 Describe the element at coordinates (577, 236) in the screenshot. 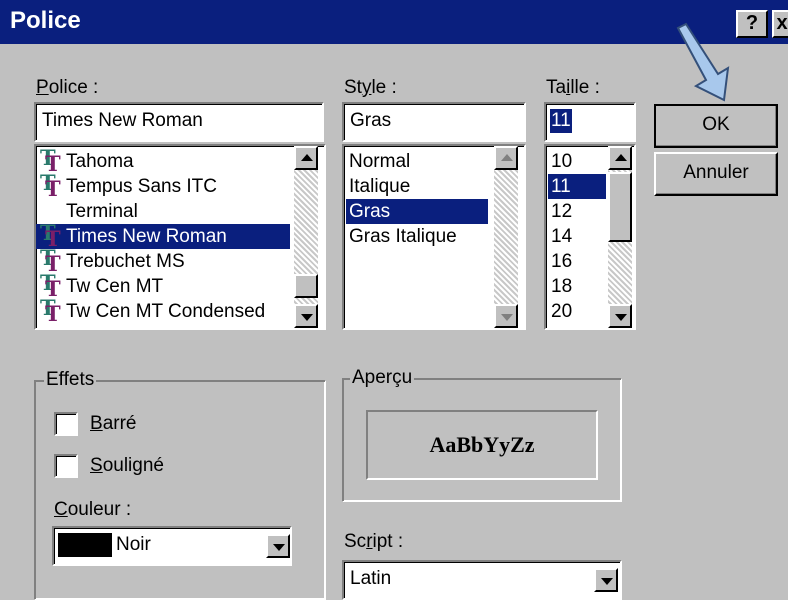

I see `size-item-14: 14` at that location.